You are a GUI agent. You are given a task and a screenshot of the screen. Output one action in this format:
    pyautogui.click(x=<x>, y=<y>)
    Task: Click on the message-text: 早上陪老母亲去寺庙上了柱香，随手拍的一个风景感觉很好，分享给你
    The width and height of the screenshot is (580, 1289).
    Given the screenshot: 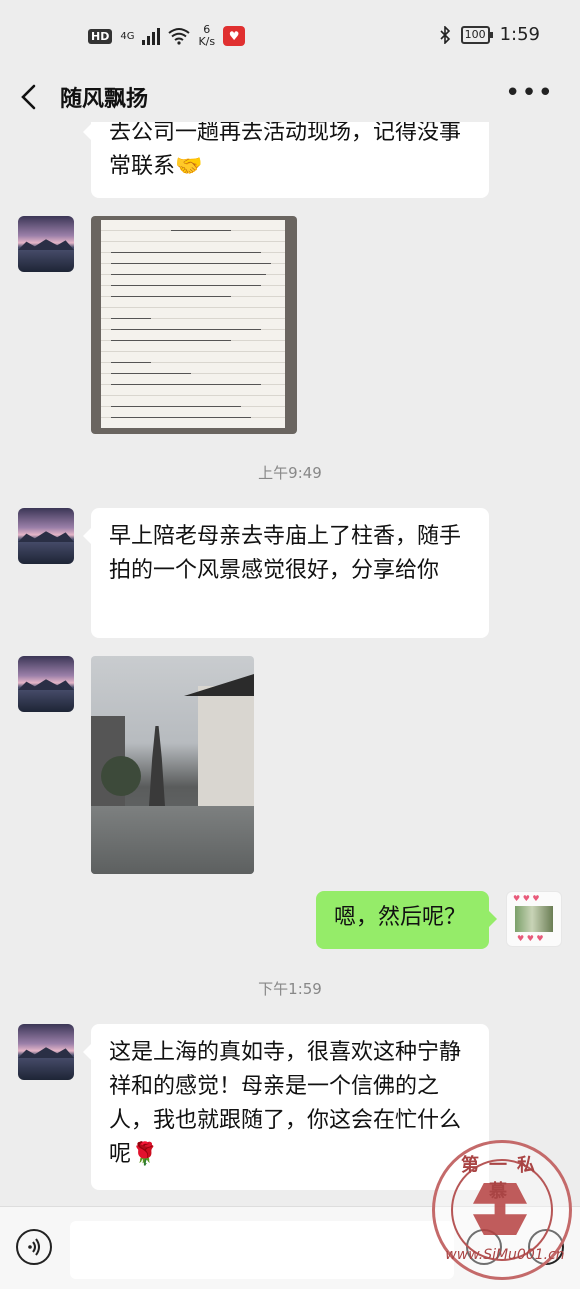 What is the action you would take?
    pyautogui.click(x=285, y=553)
    